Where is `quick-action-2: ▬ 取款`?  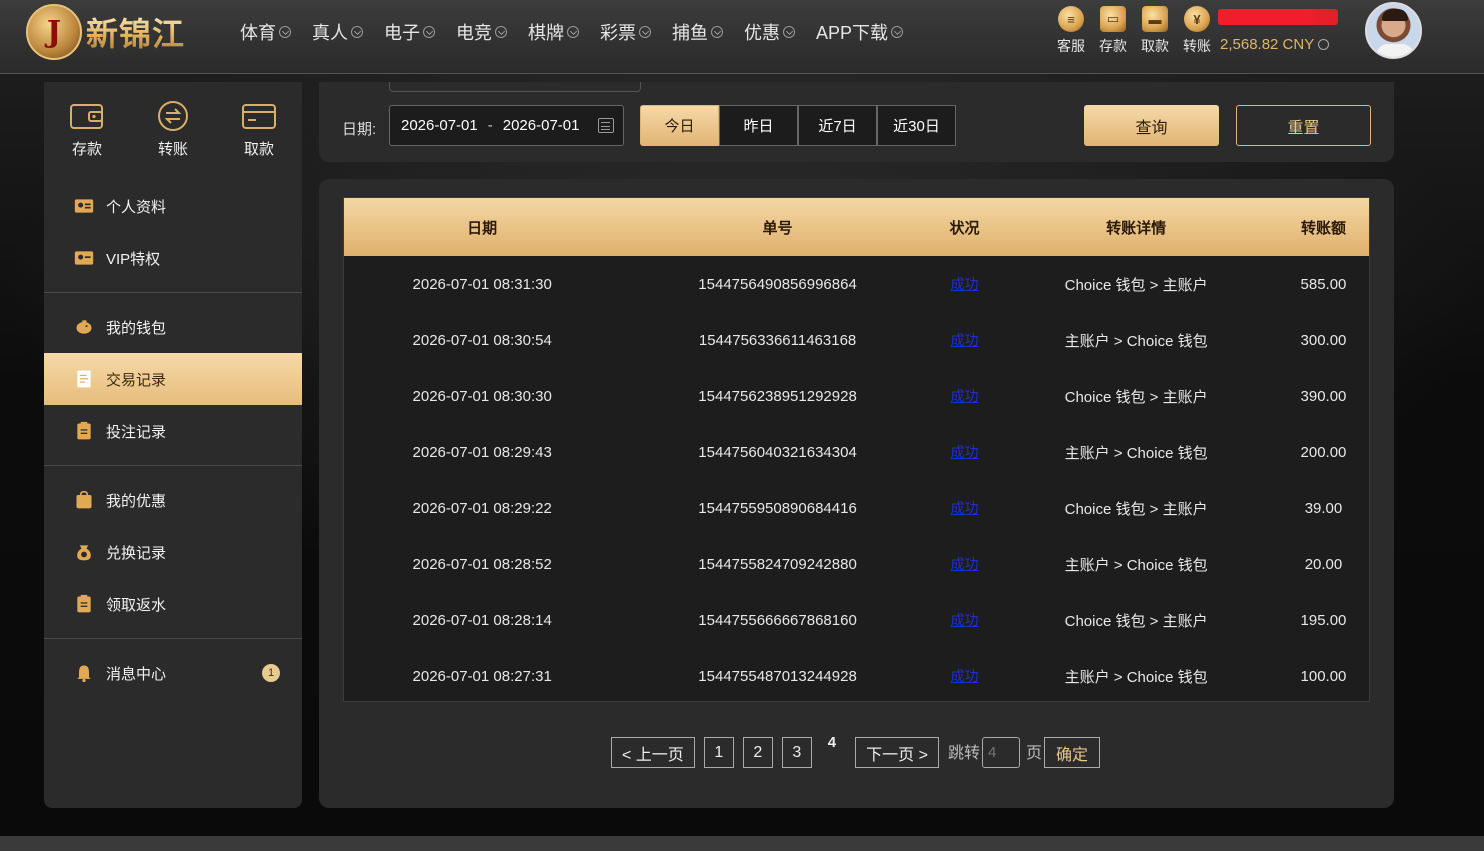 quick-action-2: ▬ 取款 is located at coordinates (1155, 31).